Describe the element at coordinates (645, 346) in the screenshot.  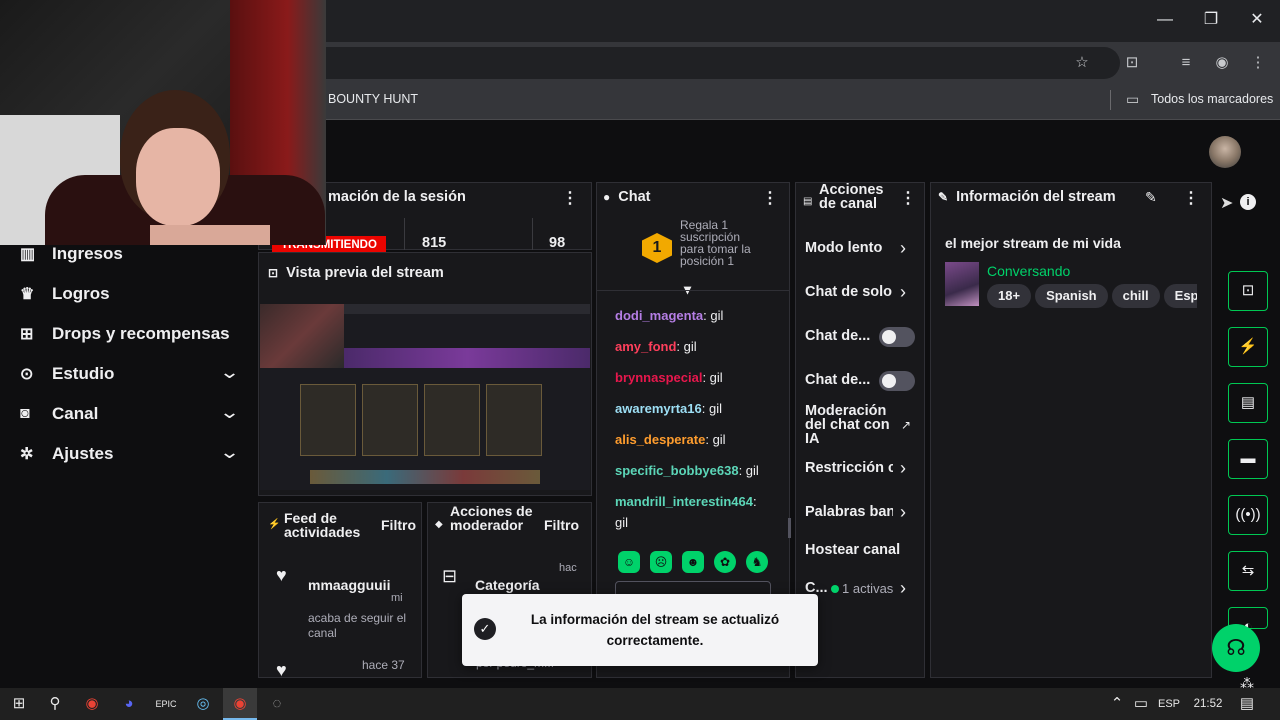
I see `chat-username: amy_fond` at that location.